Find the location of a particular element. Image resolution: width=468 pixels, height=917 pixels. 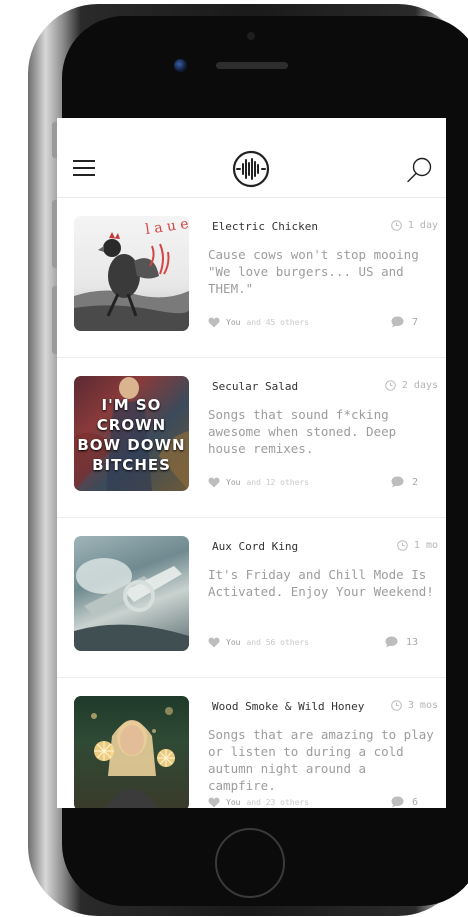

likes-others-label: and 23 others is located at coordinates (278, 802).